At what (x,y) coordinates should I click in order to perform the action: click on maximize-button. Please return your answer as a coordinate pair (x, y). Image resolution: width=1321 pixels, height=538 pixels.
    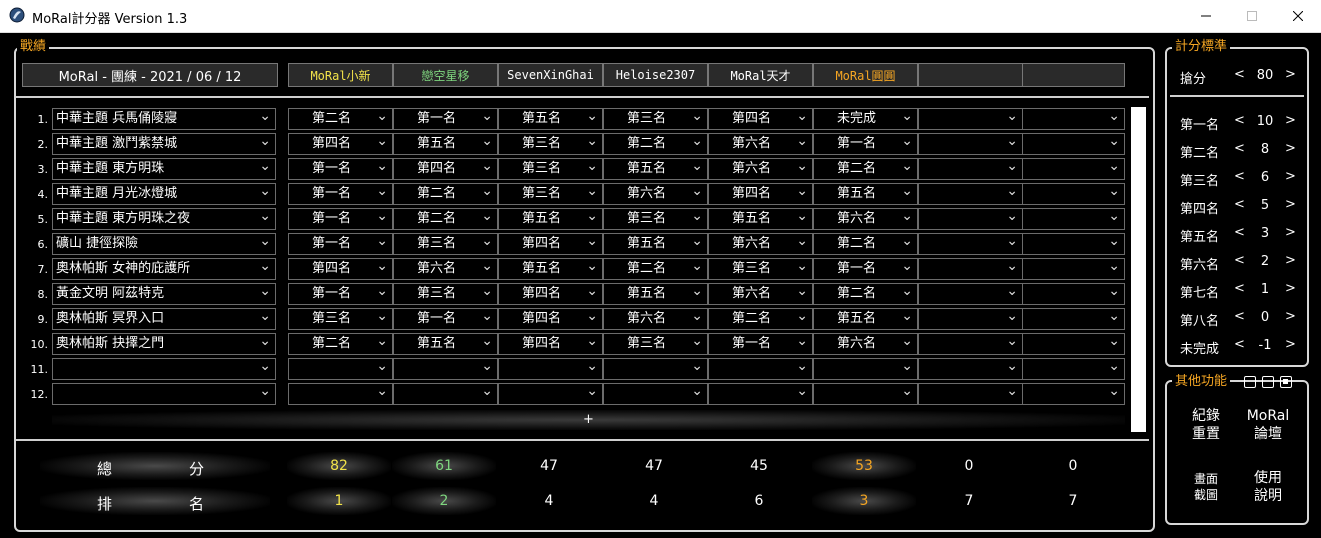
    Looking at the image, I should click on (1252, 16).